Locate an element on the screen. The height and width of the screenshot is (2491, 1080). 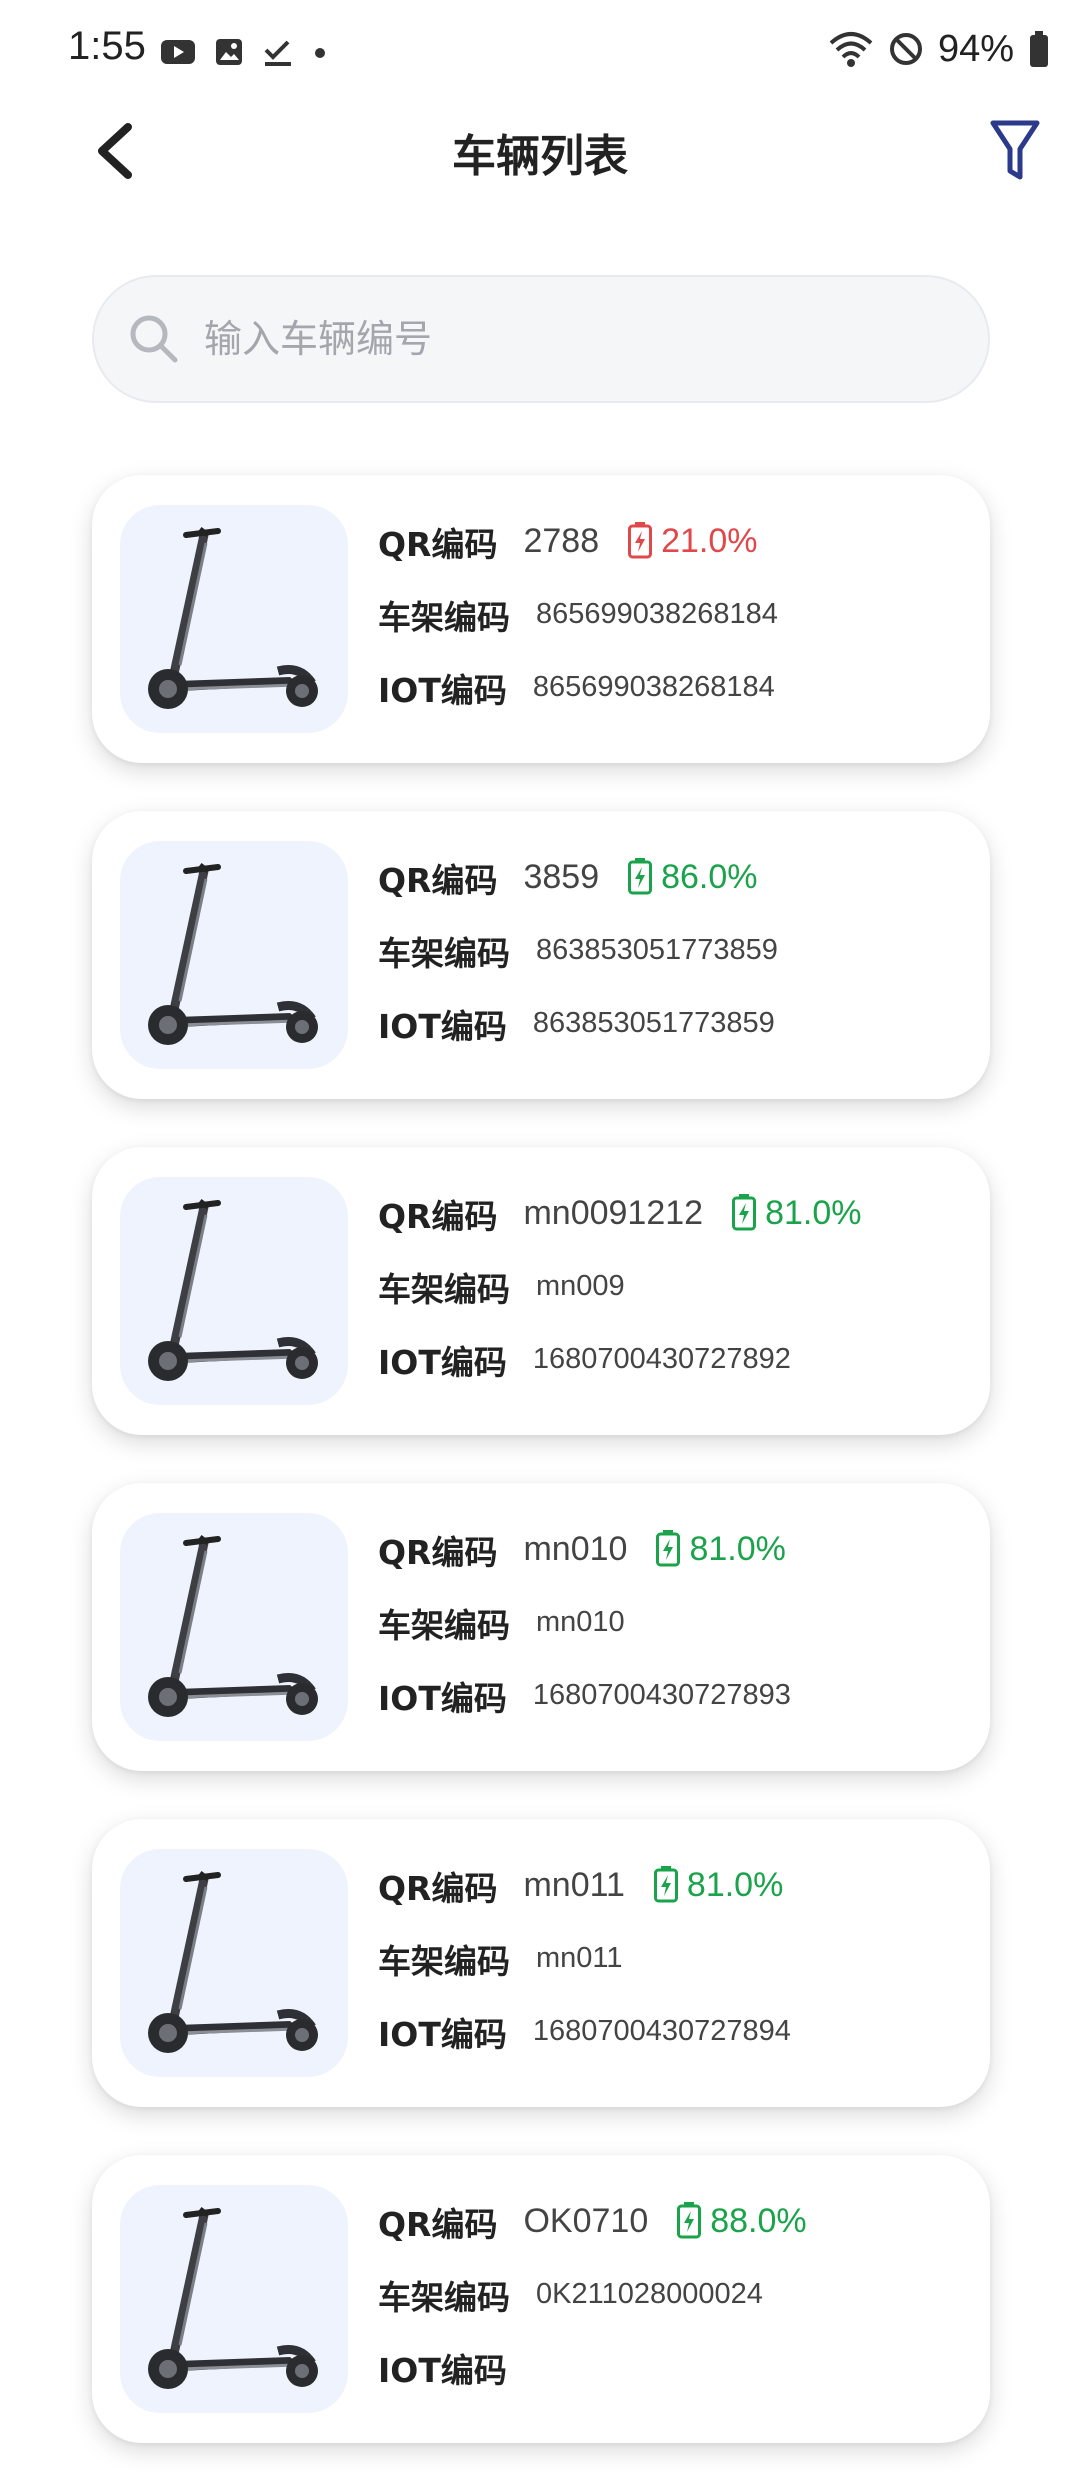
status-right: 94% is located at coordinates (939, 49).